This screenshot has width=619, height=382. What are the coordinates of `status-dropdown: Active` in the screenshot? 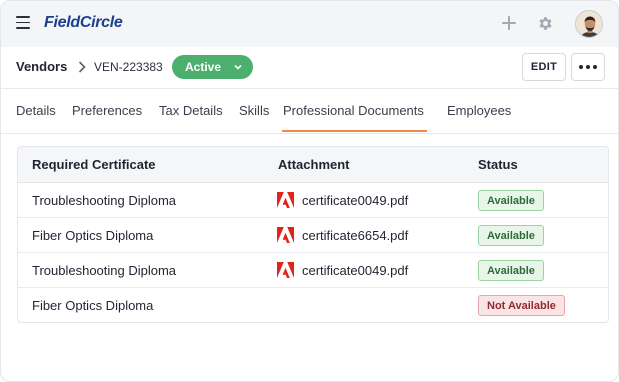 It's located at (212, 67).